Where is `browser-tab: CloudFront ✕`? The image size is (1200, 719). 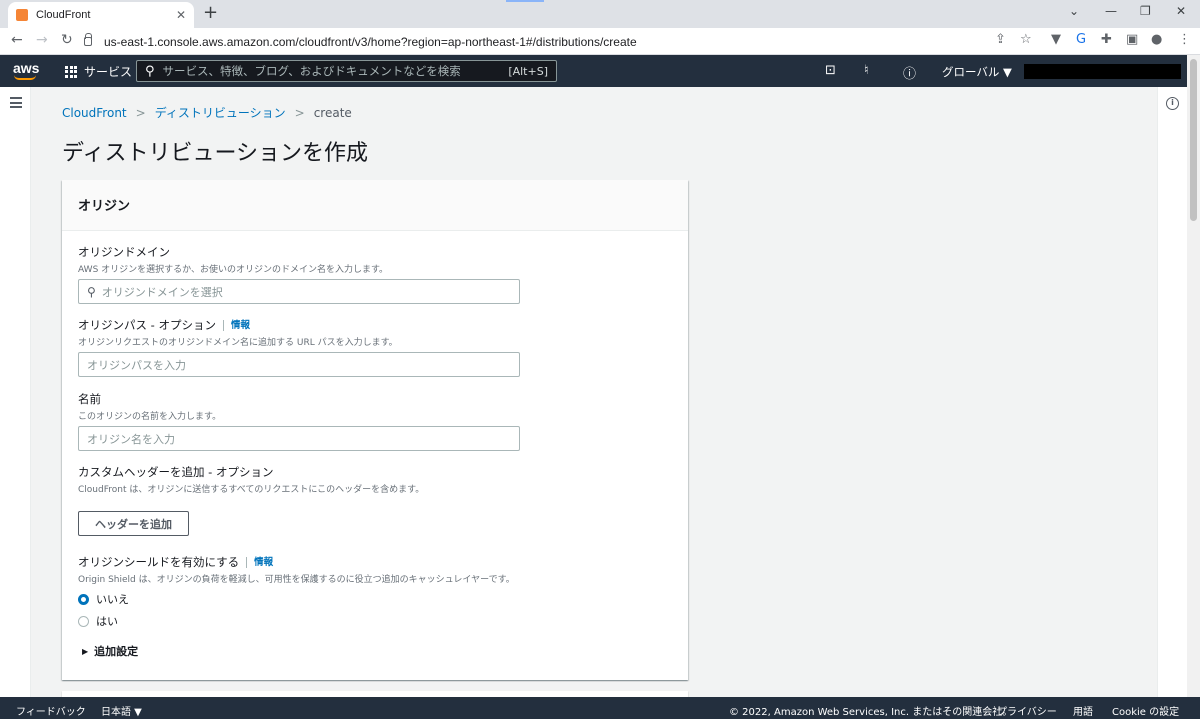 browser-tab: CloudFront ✕ is located at coordinates (101, 15).